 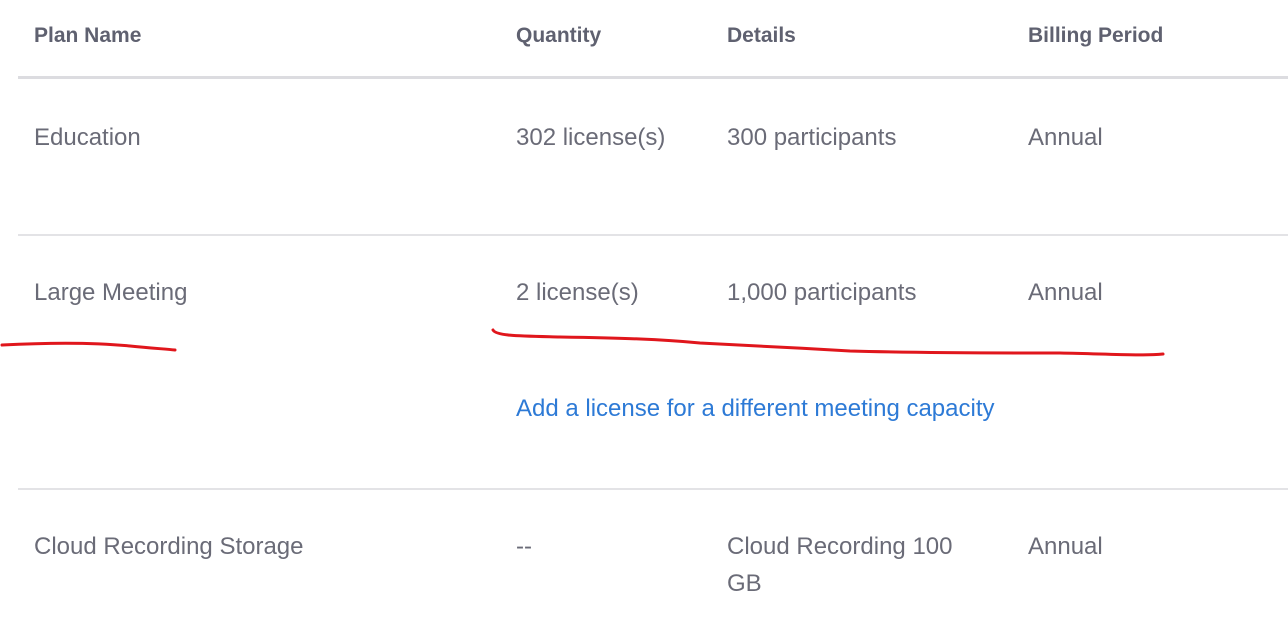 I want to click on quantity-cell: 2 license(s), so click(x=577, y=292).